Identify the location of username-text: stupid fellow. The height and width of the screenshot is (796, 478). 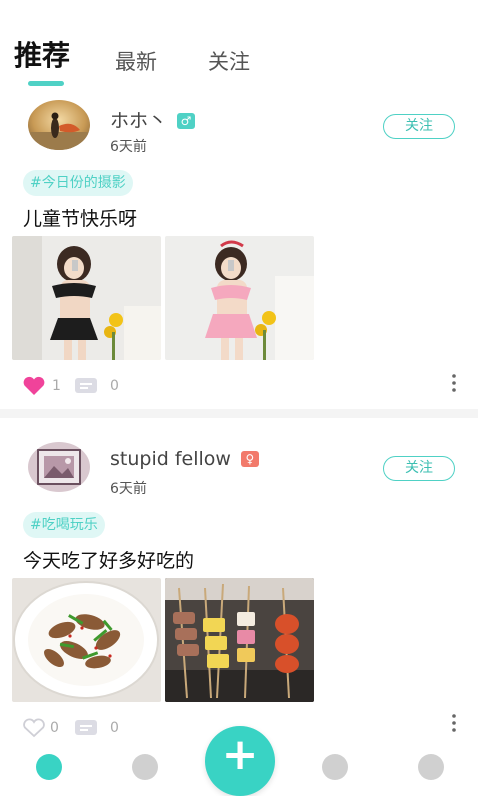
(170, 459).